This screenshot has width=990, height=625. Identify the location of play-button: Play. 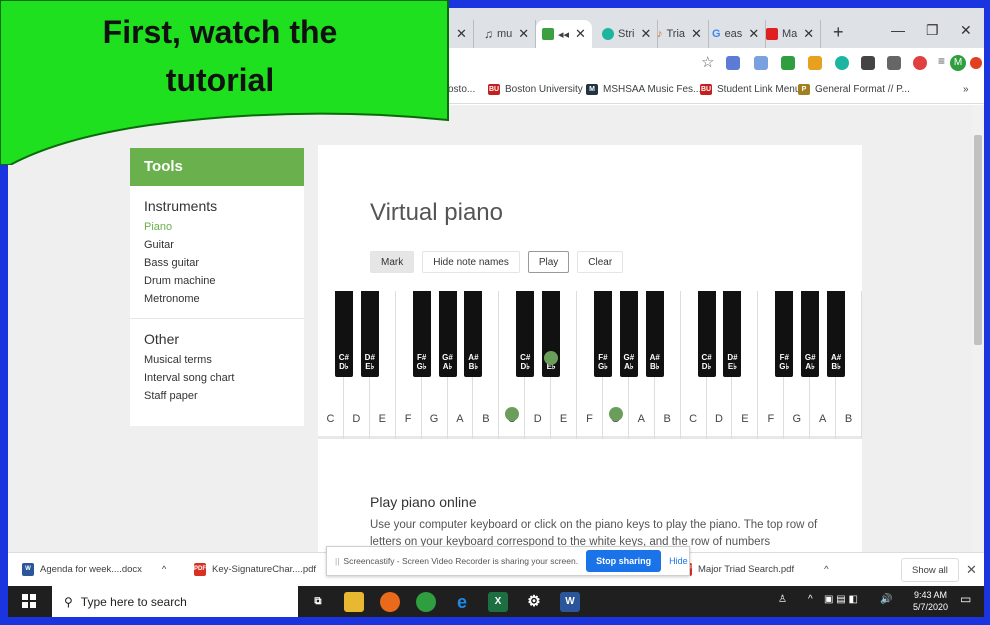
(548, 262).